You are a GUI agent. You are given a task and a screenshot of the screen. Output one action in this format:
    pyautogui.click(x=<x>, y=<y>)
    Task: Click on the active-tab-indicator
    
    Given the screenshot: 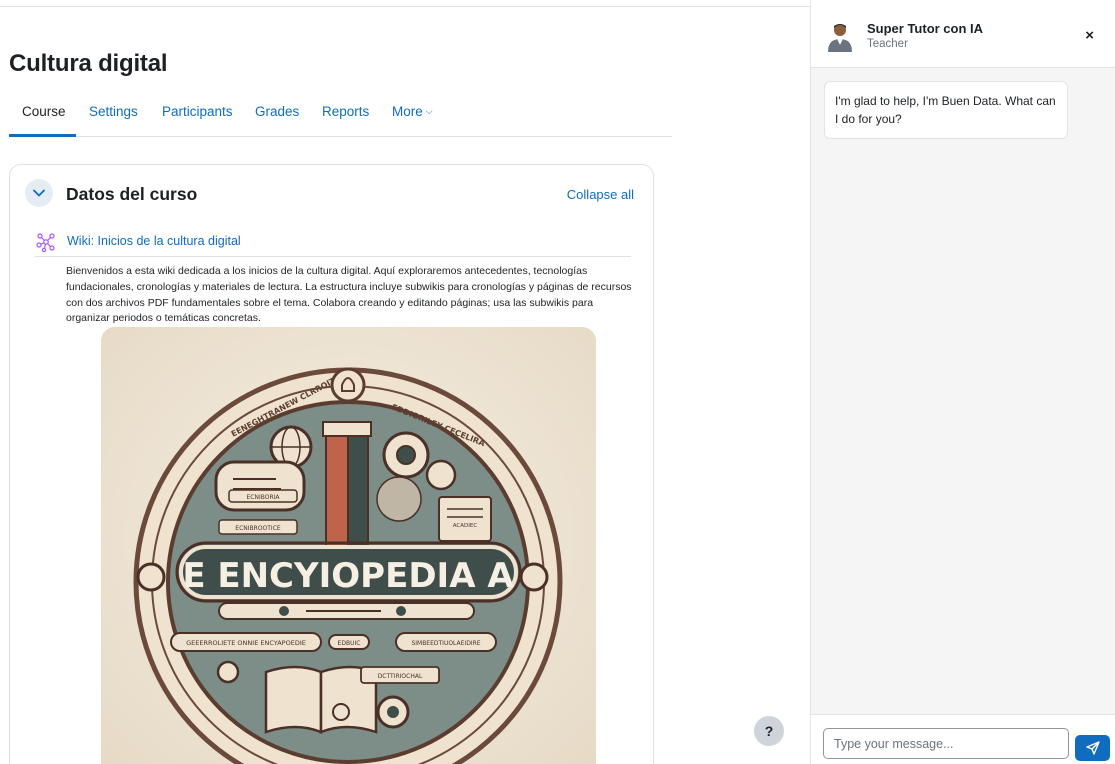 What is the action you would take?
    pyautogui.click(x=42, y=135)
    